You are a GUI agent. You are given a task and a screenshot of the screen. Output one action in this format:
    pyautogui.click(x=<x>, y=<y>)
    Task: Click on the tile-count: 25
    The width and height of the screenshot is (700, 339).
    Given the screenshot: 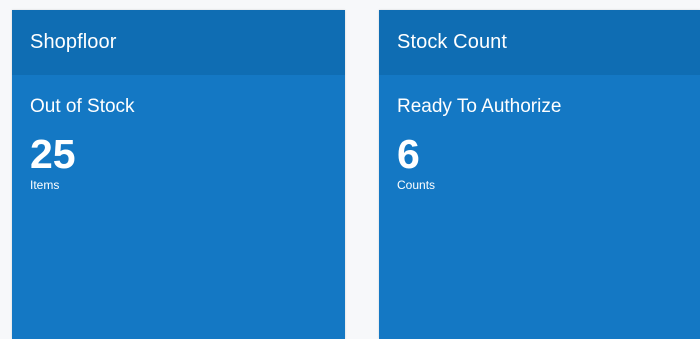 What is the action you would take?
    pyautogui.click(x=53, y=154)
    